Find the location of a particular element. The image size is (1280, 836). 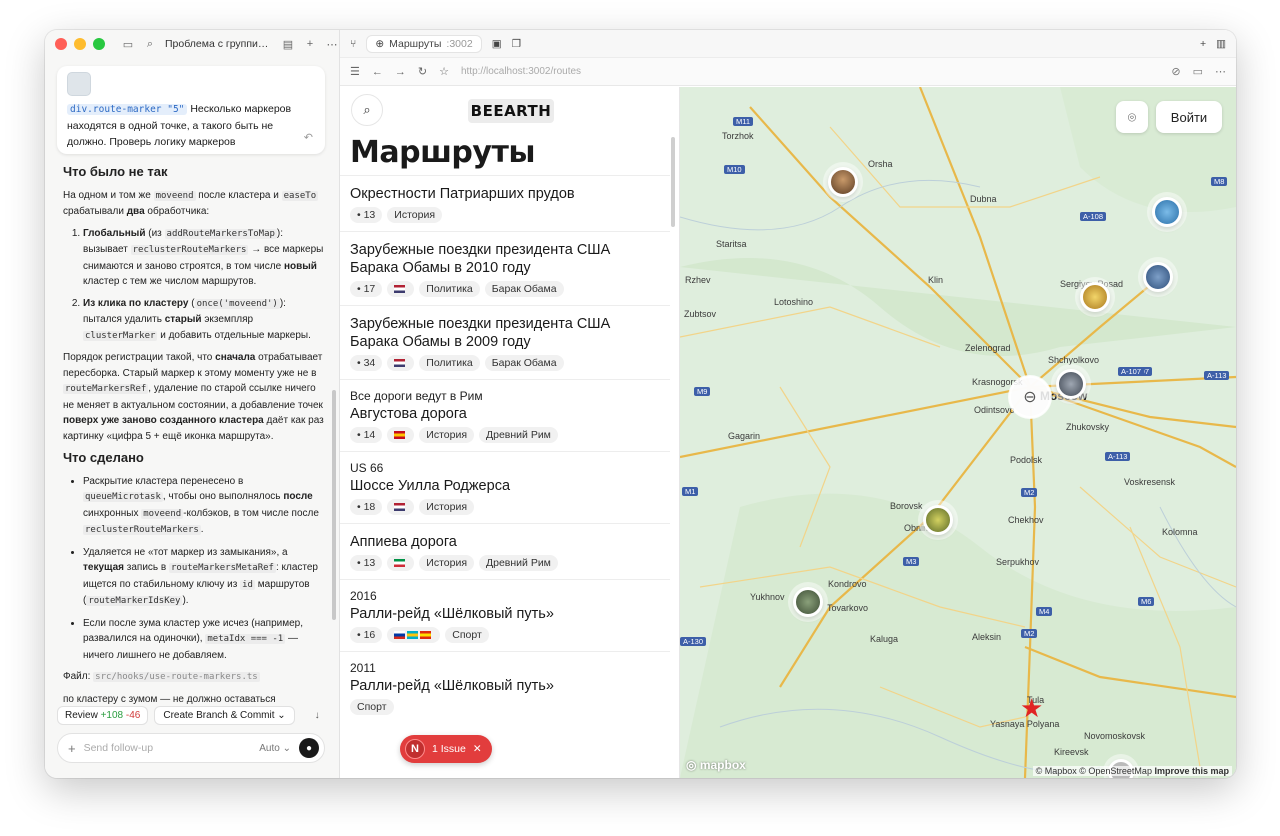

route-list-item: 2016 Ралли-рейд «Шёлковый путь» • 16 Спорт is located at coordinates (505, 615).